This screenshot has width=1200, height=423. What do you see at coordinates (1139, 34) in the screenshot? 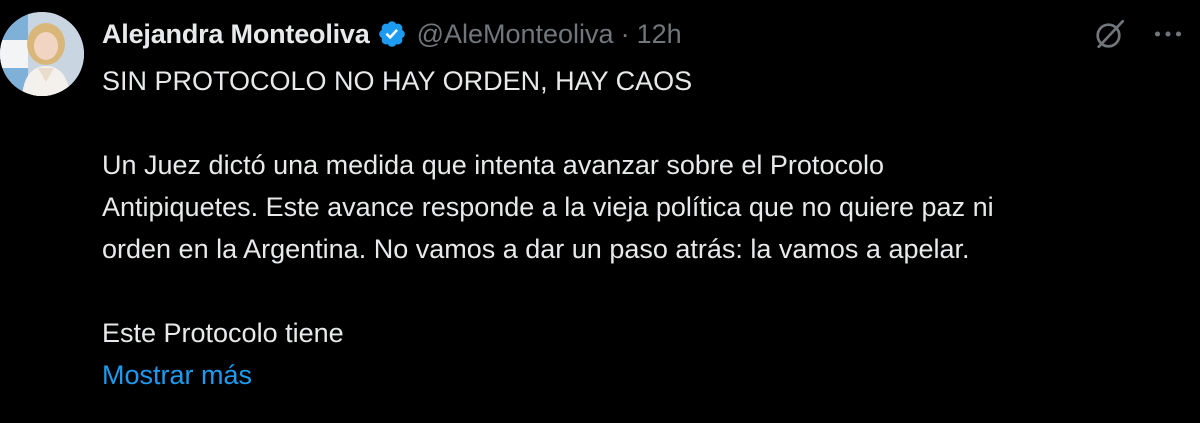
I see `tweet-actions` at bounding box center [1139, 34].